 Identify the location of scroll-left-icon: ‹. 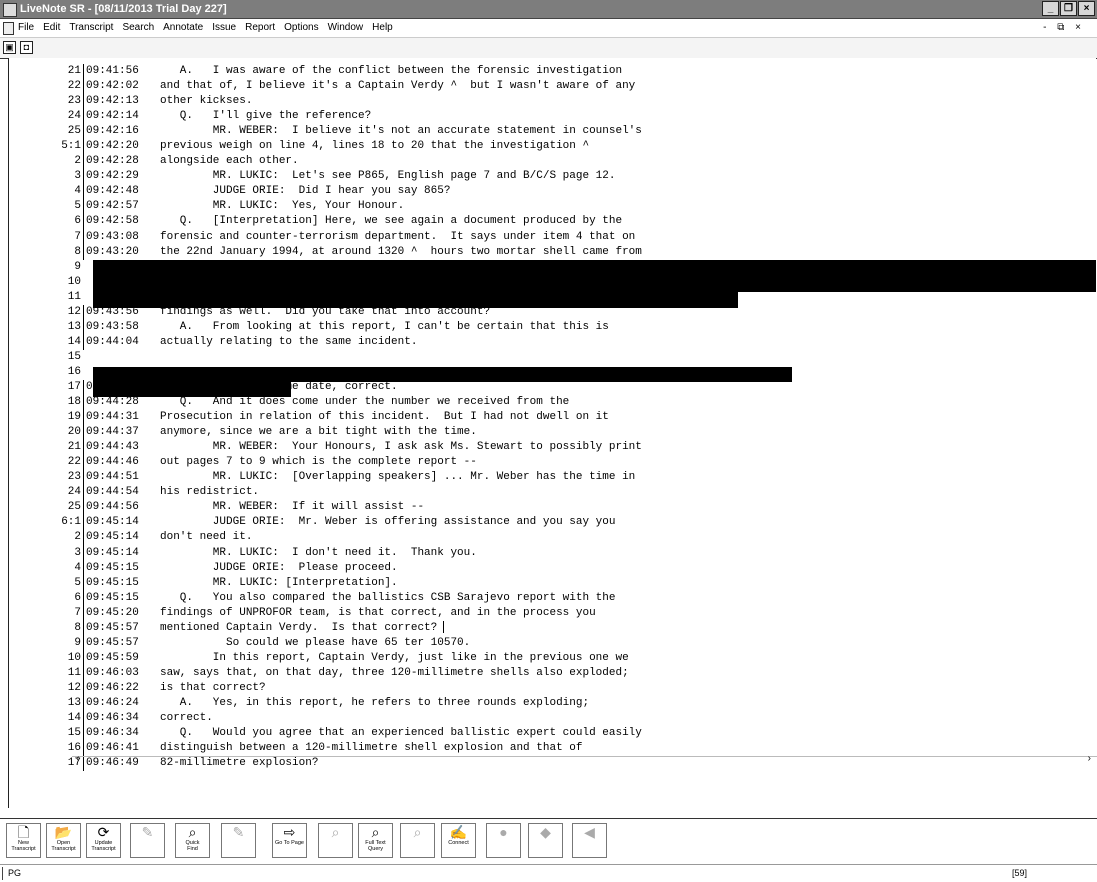
(77, 758).